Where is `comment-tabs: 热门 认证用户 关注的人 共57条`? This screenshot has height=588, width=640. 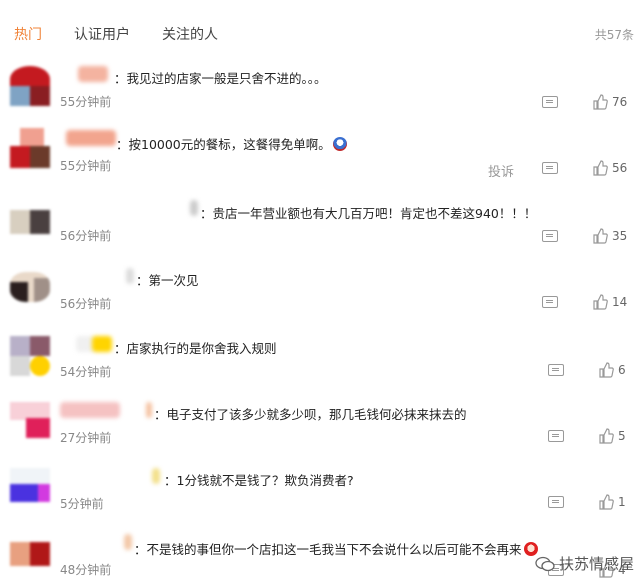
comment-tabs: 热门 认证用户 关注的人 共57条 is located at coordinates (320, 33).